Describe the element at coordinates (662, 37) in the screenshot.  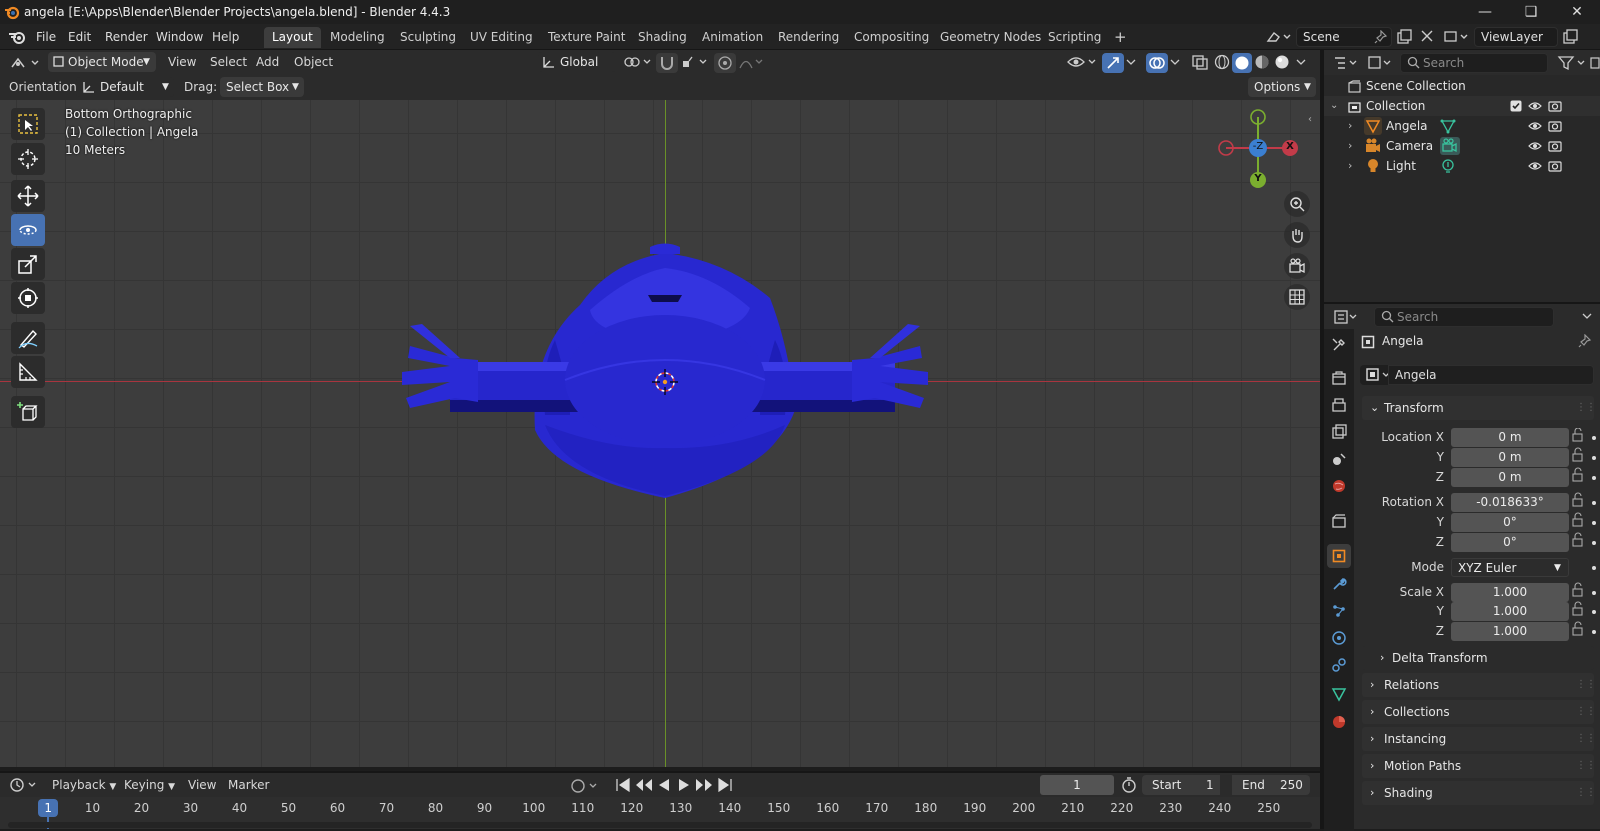
I see `tab-shading: Shading` at that location.